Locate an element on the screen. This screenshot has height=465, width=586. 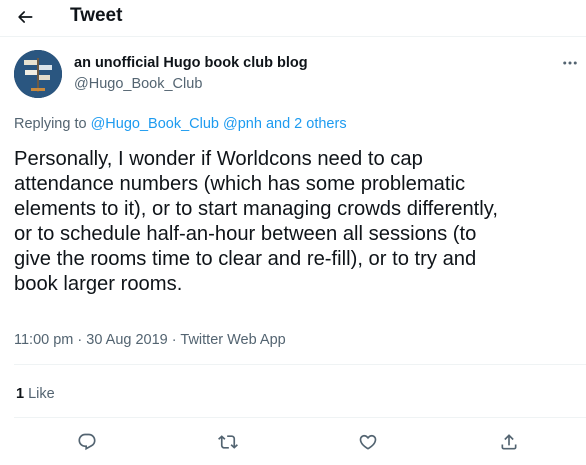
heart-icon is located at coordinates (368, 442).